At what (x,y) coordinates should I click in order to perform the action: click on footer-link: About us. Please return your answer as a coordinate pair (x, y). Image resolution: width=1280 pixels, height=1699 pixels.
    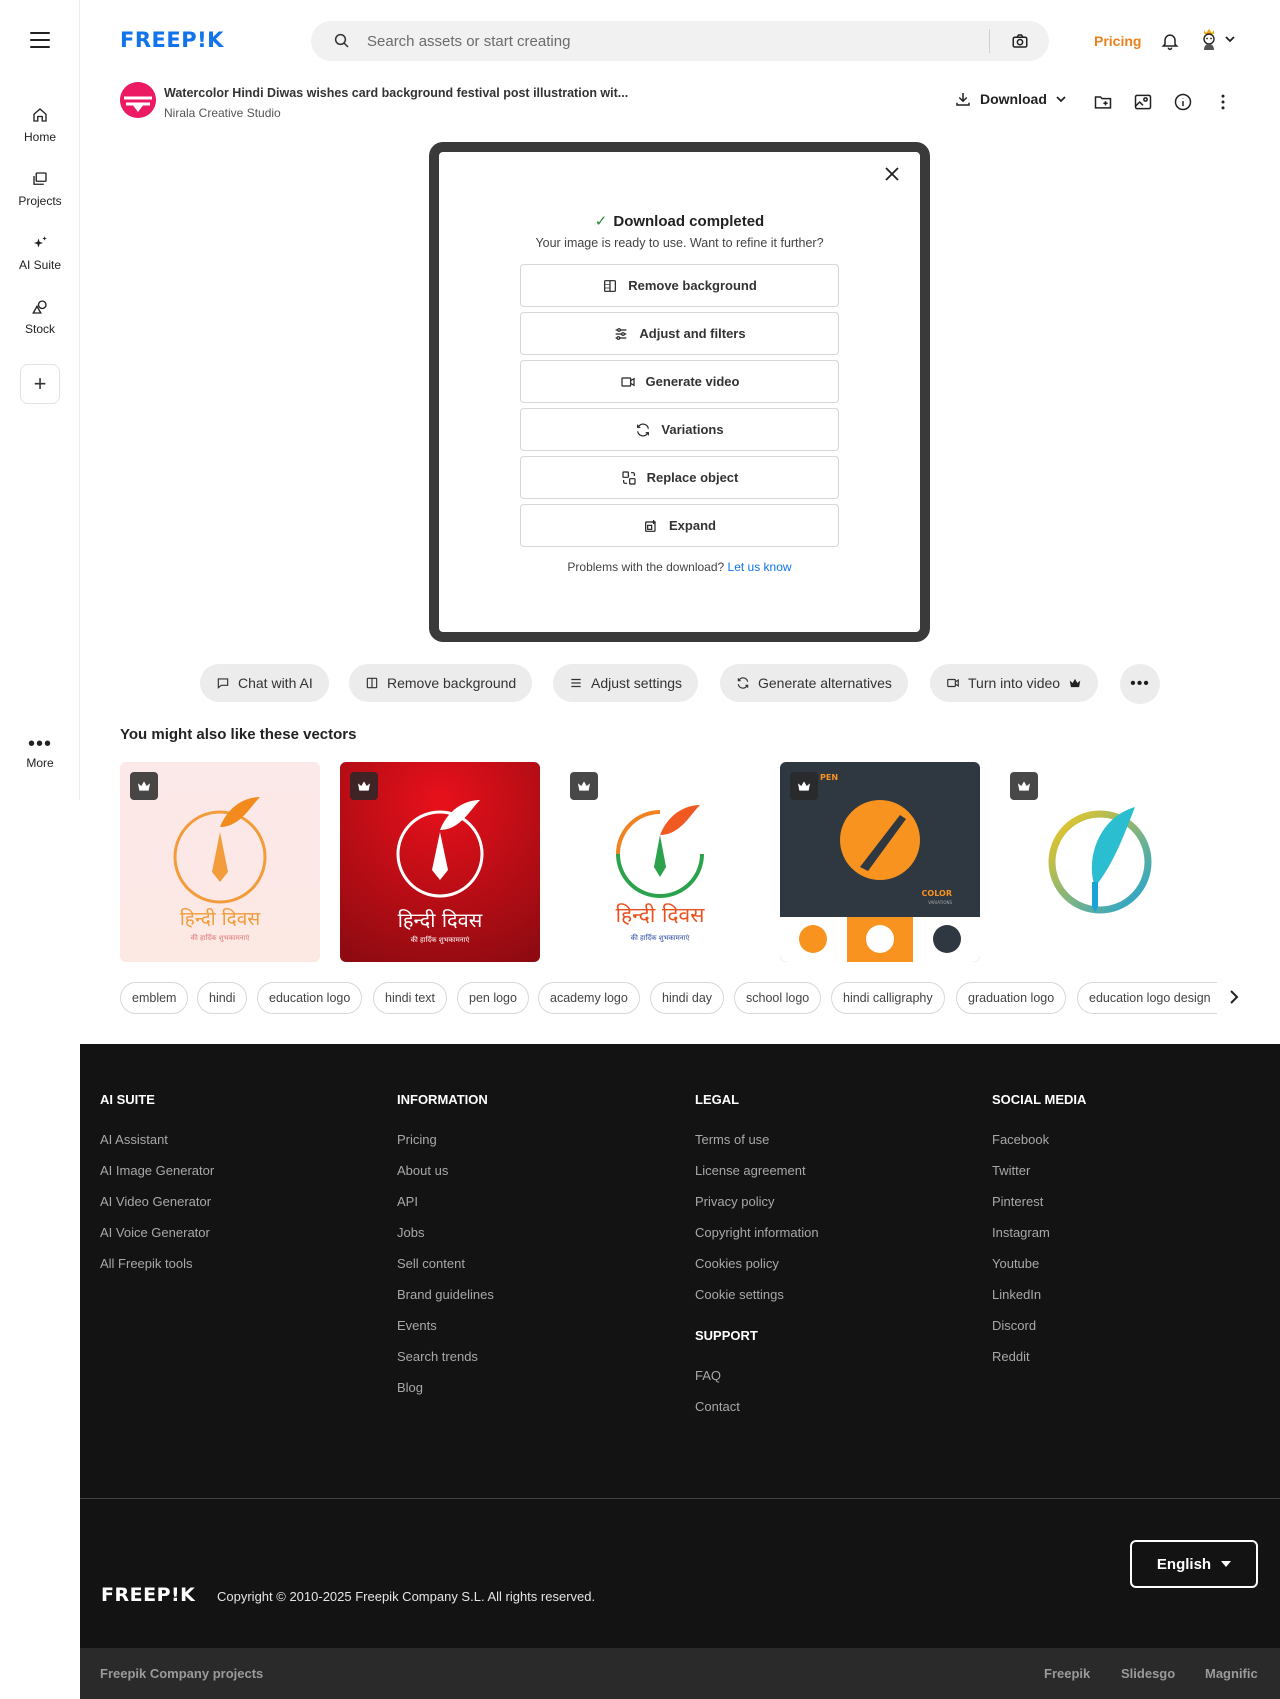
    Looking at the image, I should click on (445, 1171).